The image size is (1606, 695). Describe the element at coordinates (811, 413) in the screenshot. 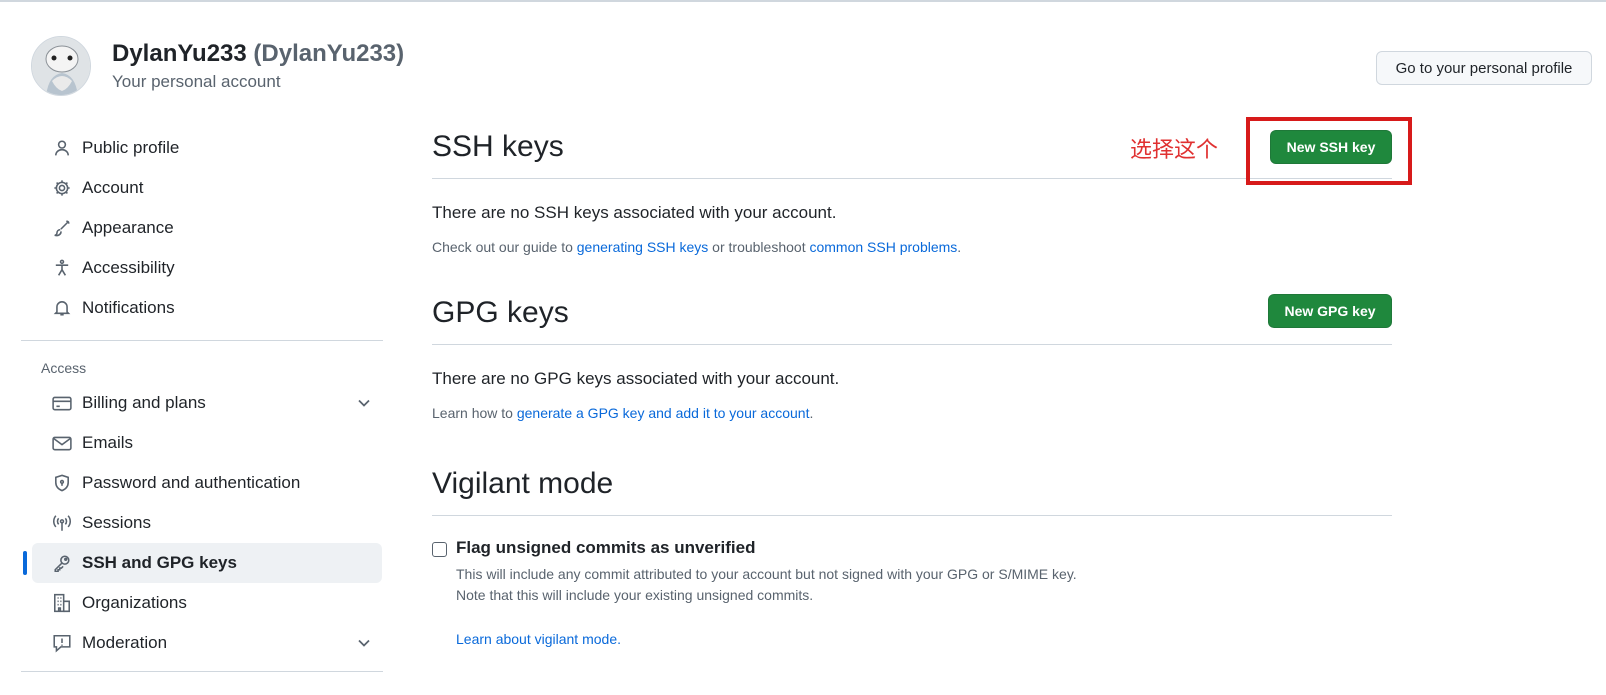

I see `gpg-help-suffix: .` at that location.